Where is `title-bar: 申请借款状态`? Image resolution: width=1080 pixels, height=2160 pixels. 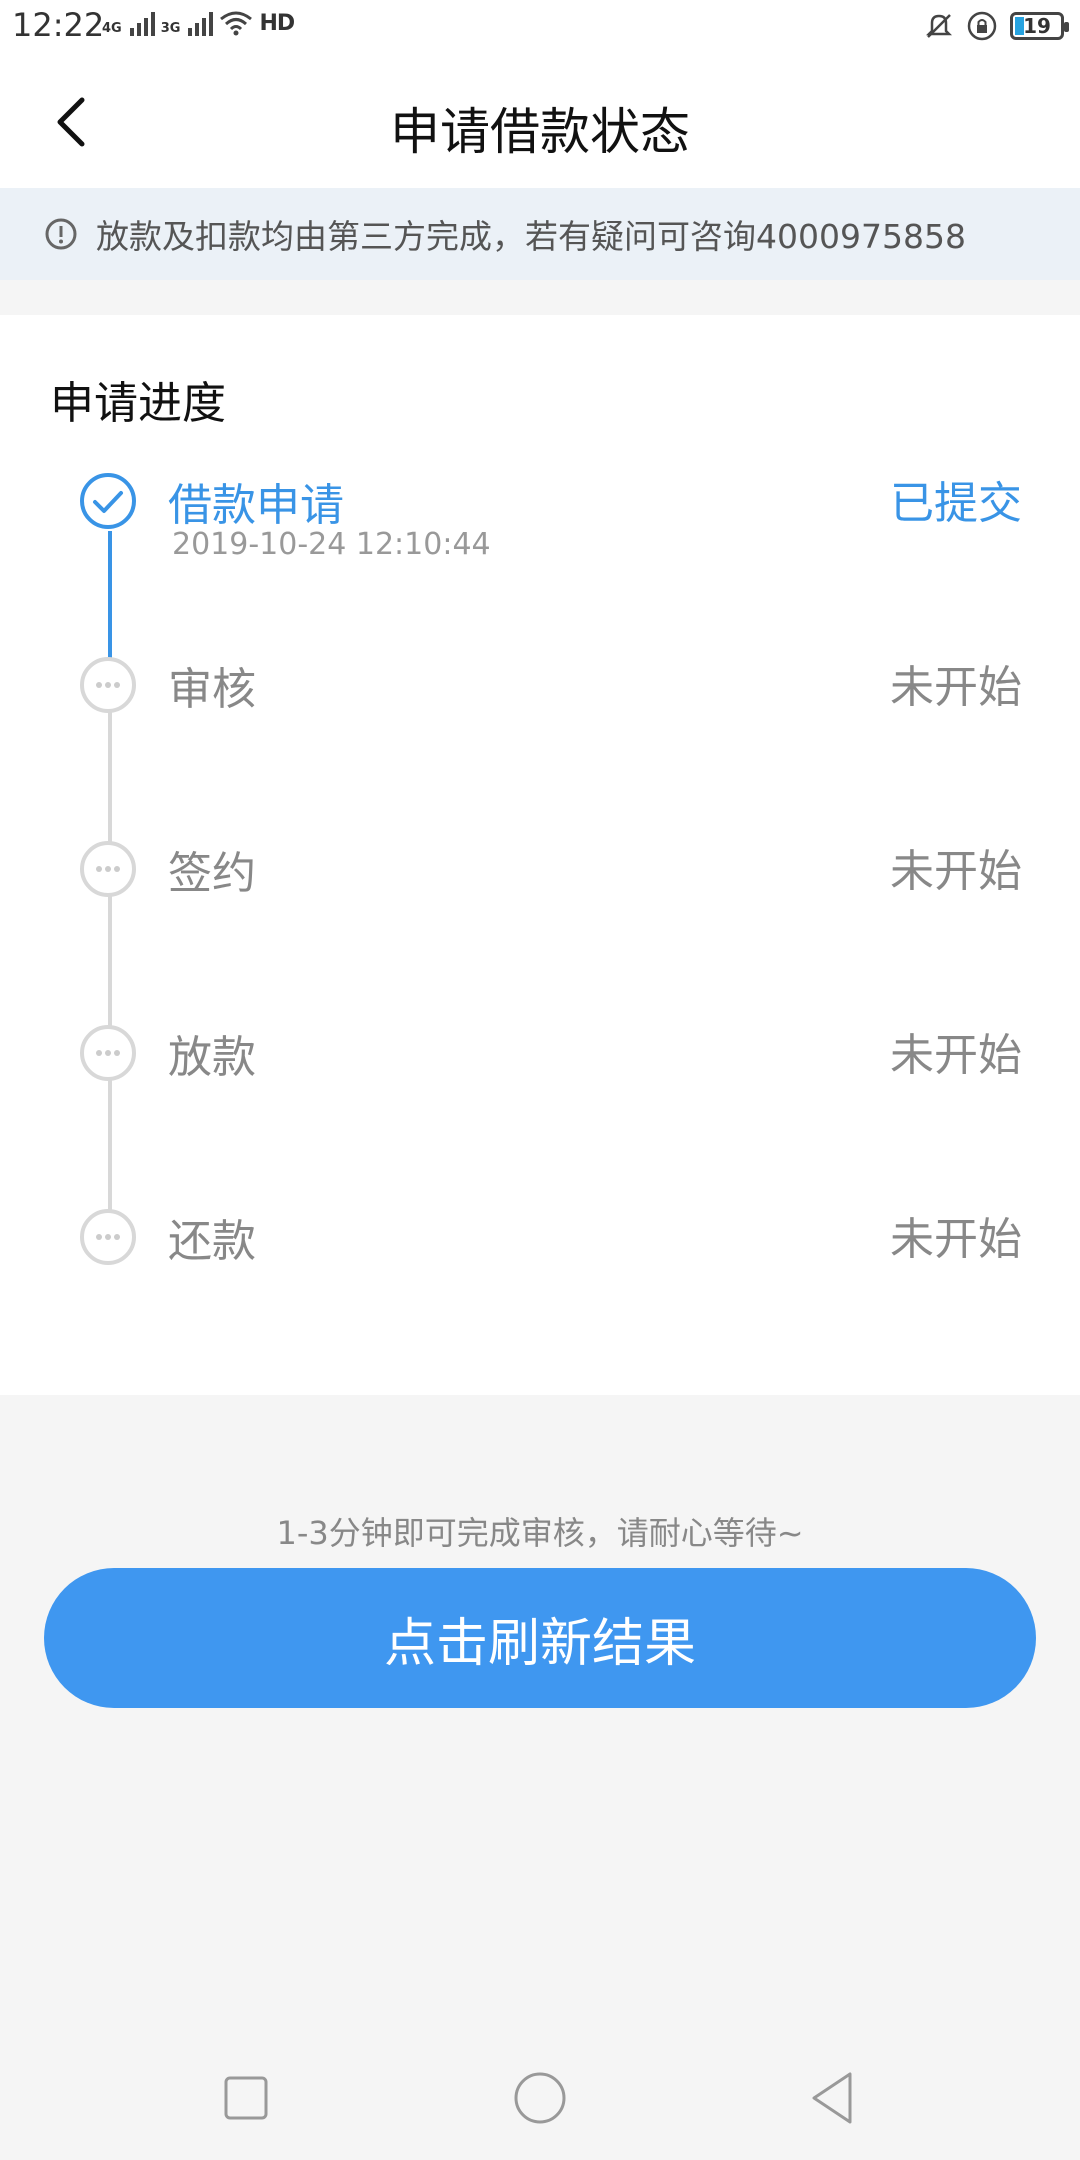
title-bar: 申请借款状态 is located at coordinates (540, 122).